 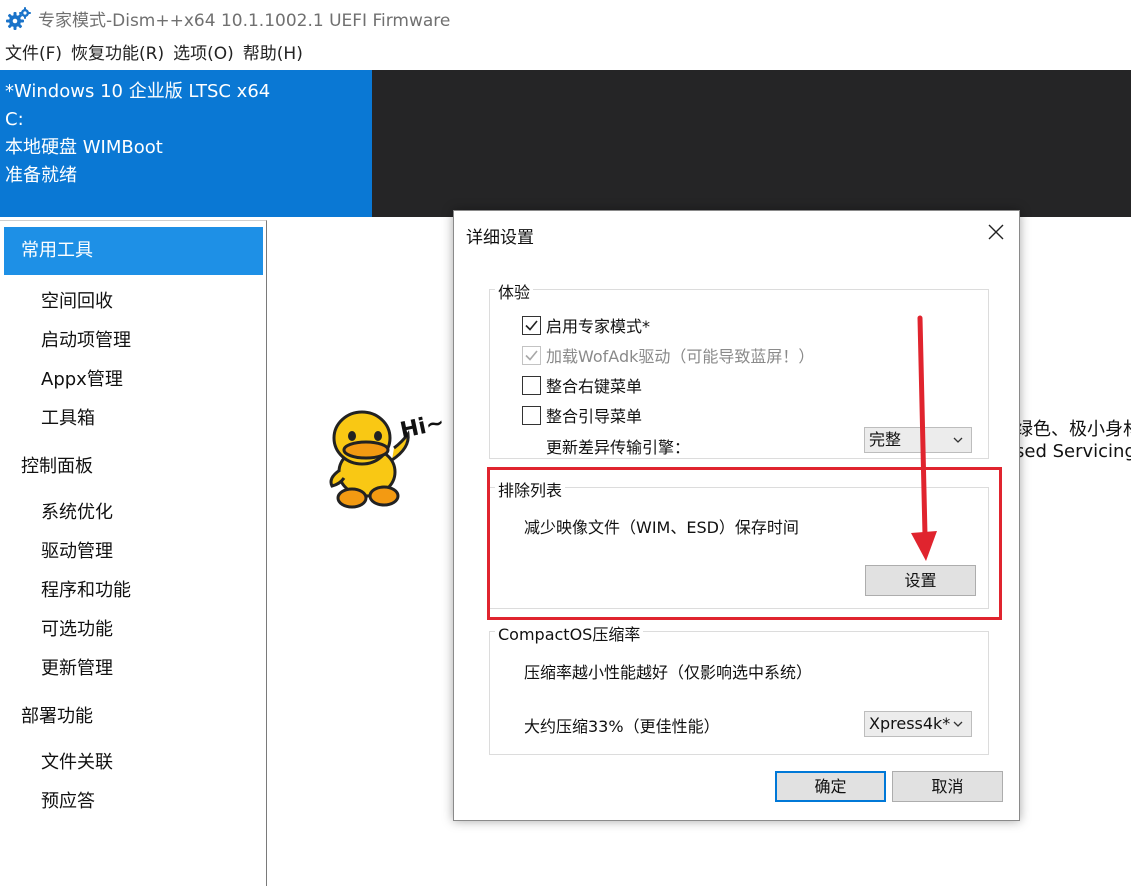 What do you see at coordinates (77, 667) in the screenshot?
I see `sidebar-item-updates: 更新管理` at bounding box center [77, 667].